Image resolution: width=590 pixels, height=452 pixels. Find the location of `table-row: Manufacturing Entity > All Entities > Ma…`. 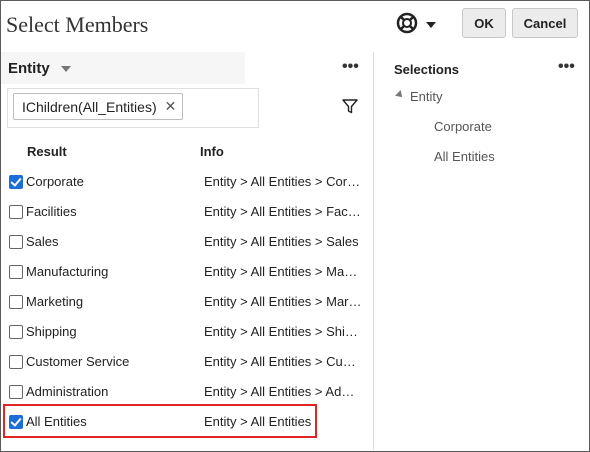

table-row: Manufacturing Entity > All Entities > Ma… is located at coordinates (186, 272).